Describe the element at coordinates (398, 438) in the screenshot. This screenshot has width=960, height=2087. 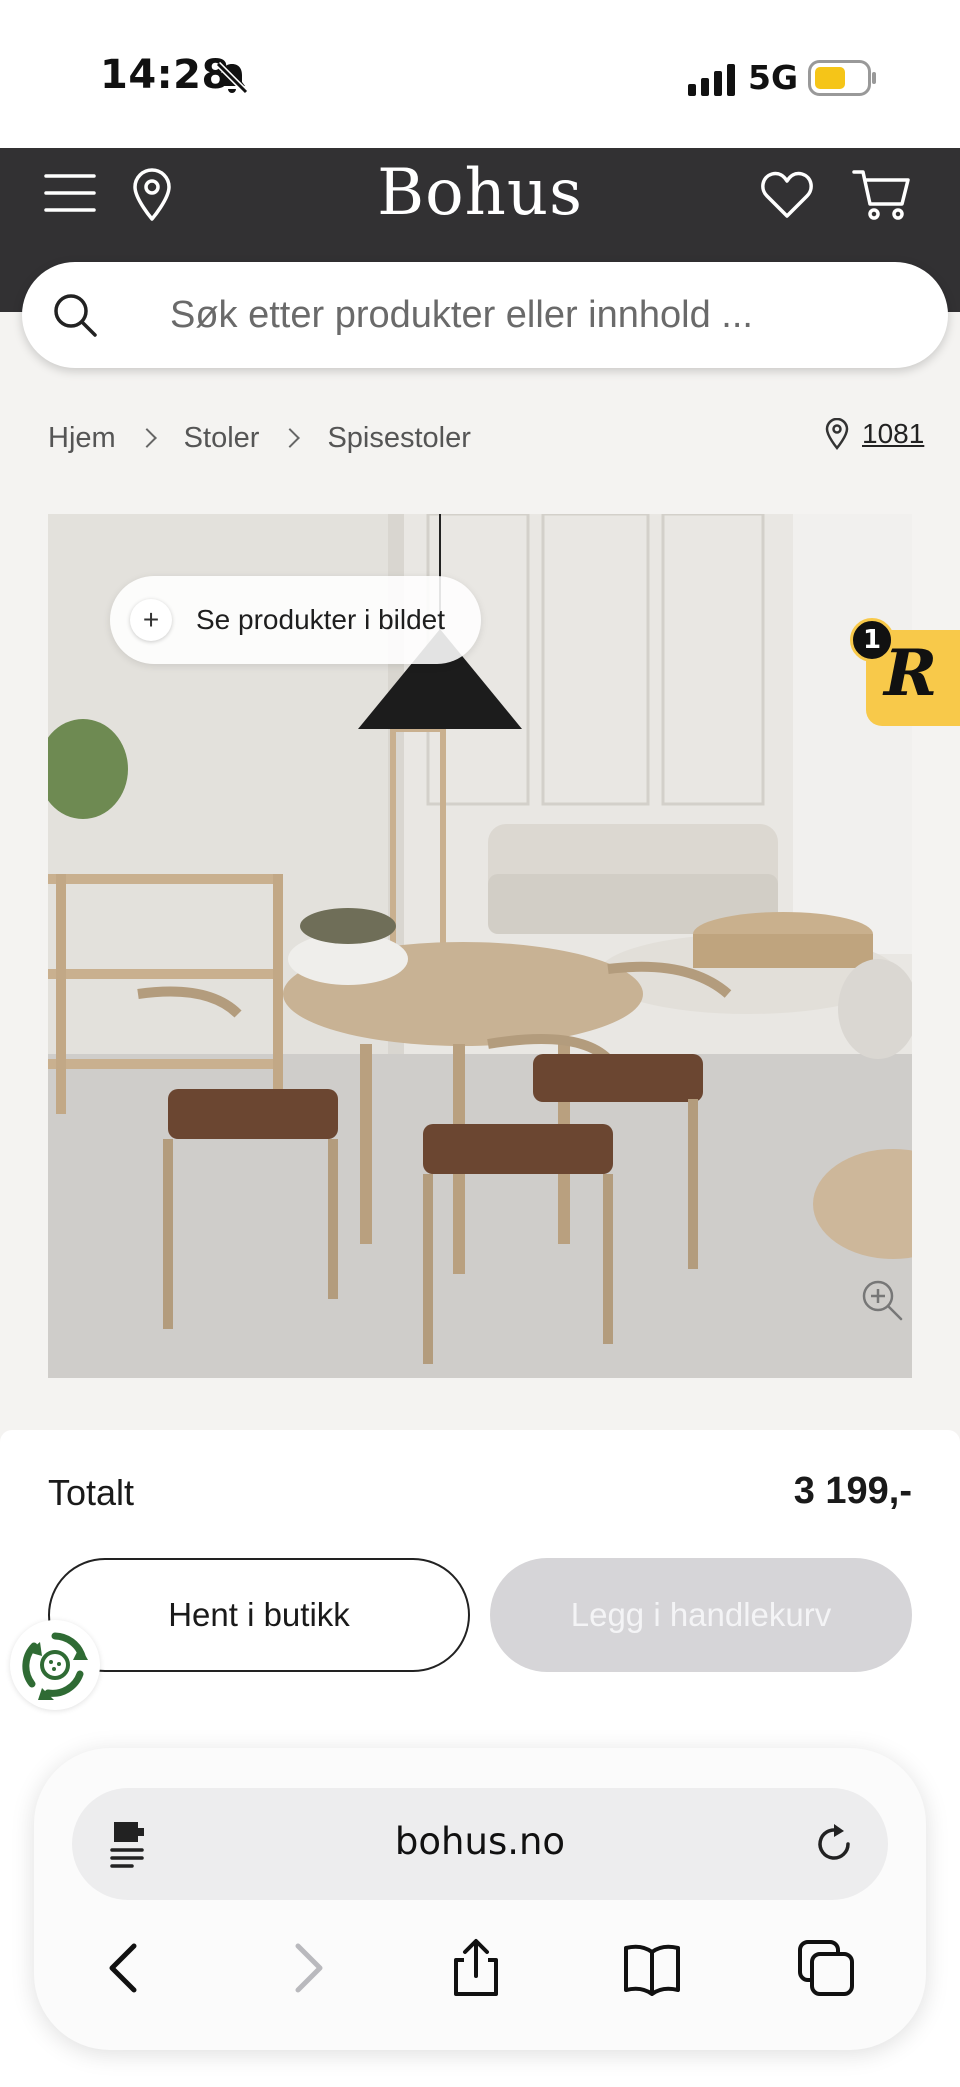
I see `breadcrumb-dining-chairs: Spisestoler` at that location.